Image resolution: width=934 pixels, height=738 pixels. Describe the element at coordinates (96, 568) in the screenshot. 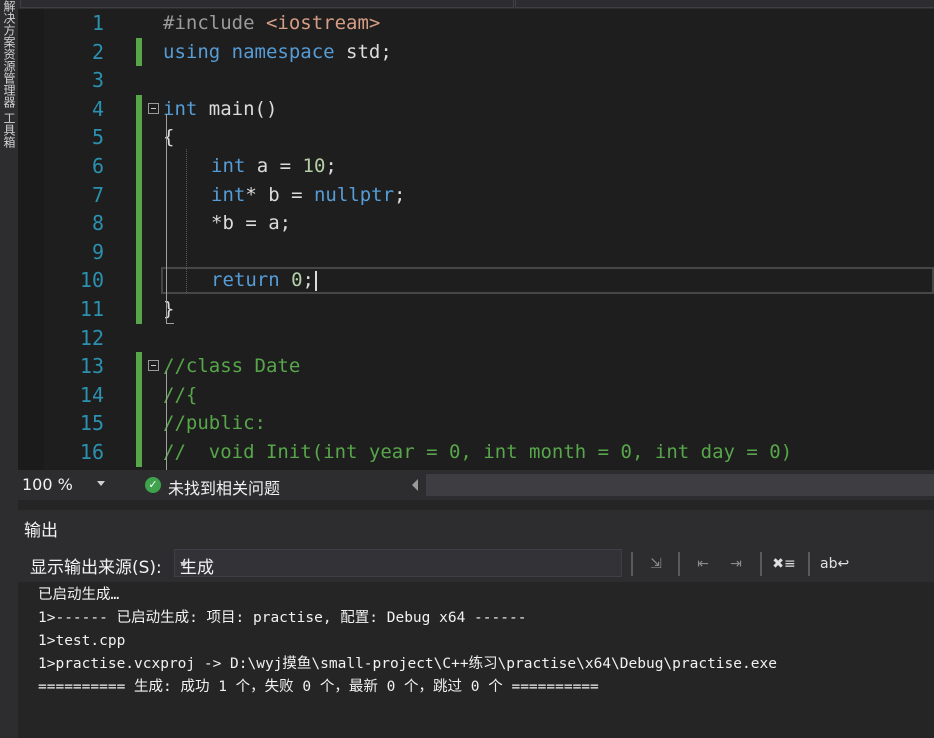

I see `output-source-label: 显示输出来源(S):` at that location.